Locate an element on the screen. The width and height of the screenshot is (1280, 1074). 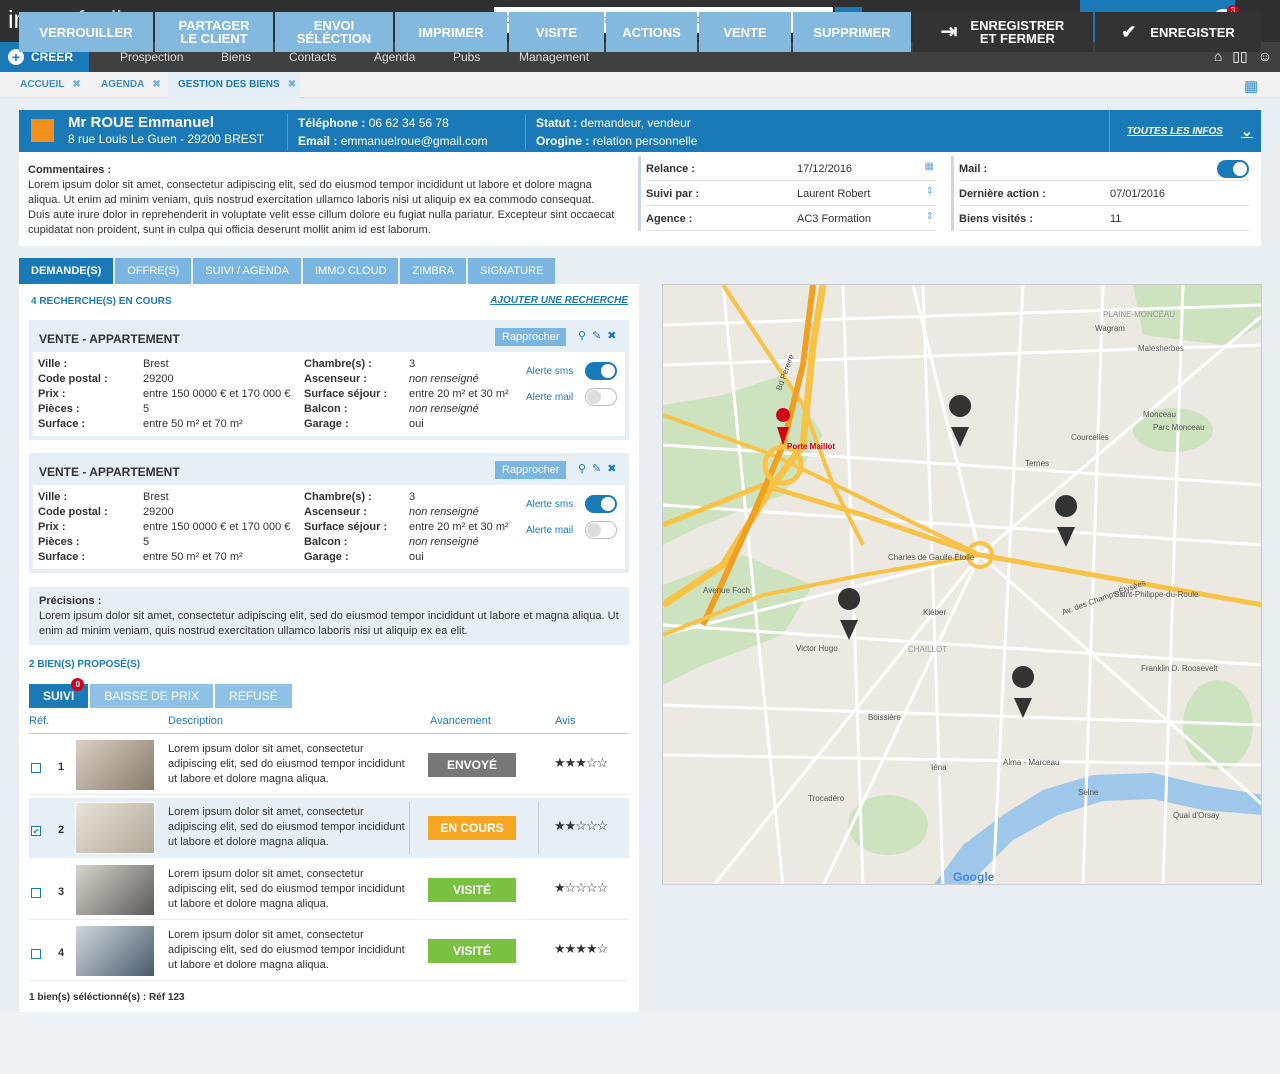
status-badge: ENVOYÉ is located at coordinates (472, 765).